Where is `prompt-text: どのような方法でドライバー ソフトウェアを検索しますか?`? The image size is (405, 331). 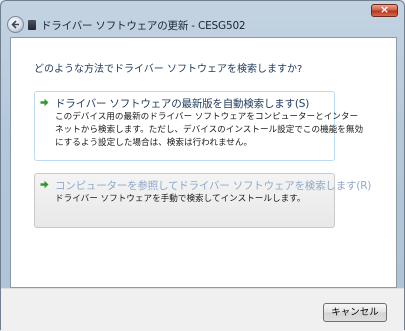 prompt-text: どのような方法でドライバー ソフトウェアを検索しますか? is located at coordinates (168, 69).